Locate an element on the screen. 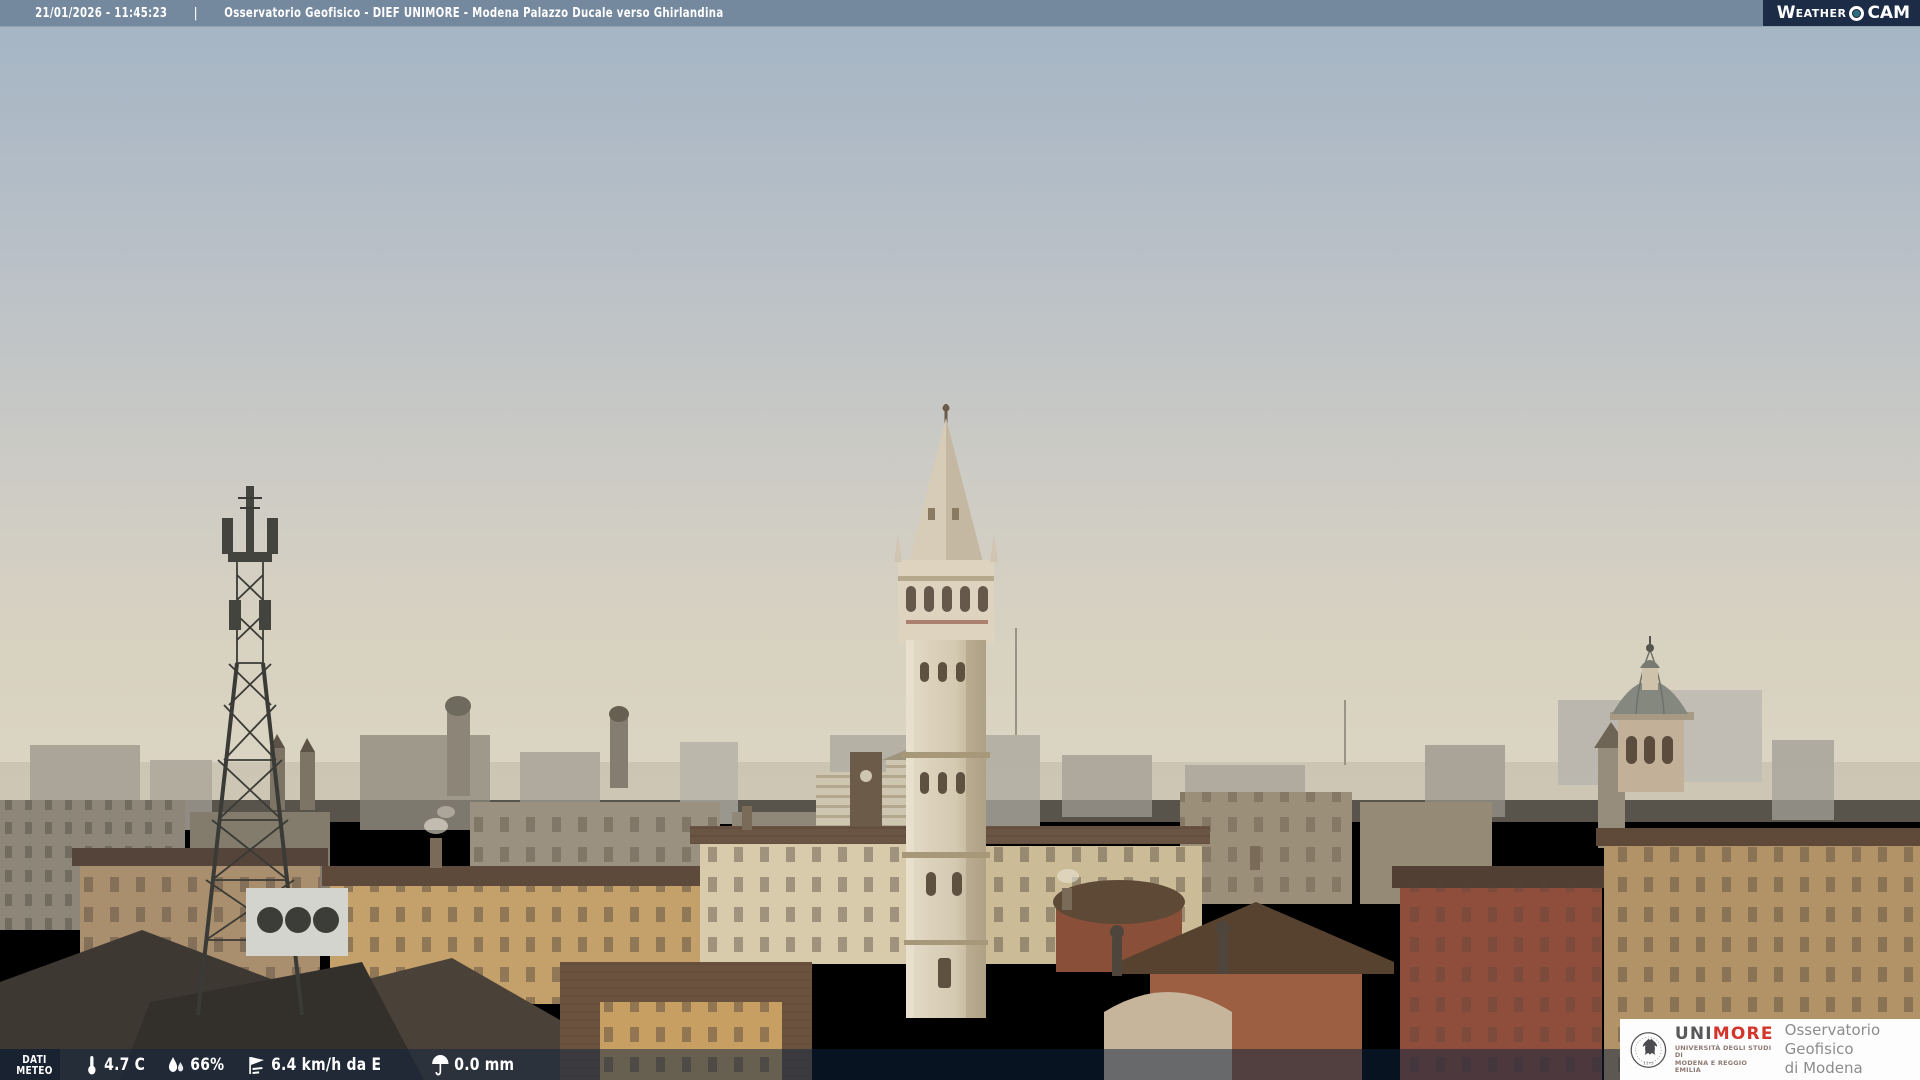 The height and width of the screenshot is (1080, 1920). observatory-line1: Osservatorio Geofisico is located at coordinates (1832, 1039).